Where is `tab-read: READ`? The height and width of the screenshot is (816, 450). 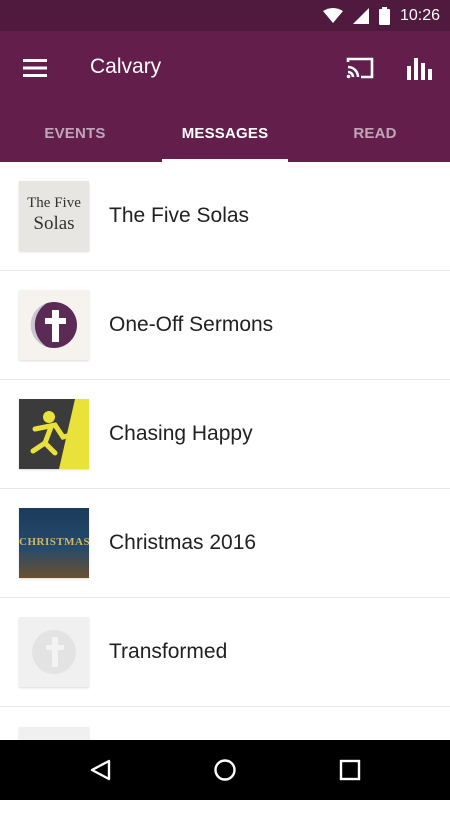 tab-read: READ is located at coordinates (375, 133).